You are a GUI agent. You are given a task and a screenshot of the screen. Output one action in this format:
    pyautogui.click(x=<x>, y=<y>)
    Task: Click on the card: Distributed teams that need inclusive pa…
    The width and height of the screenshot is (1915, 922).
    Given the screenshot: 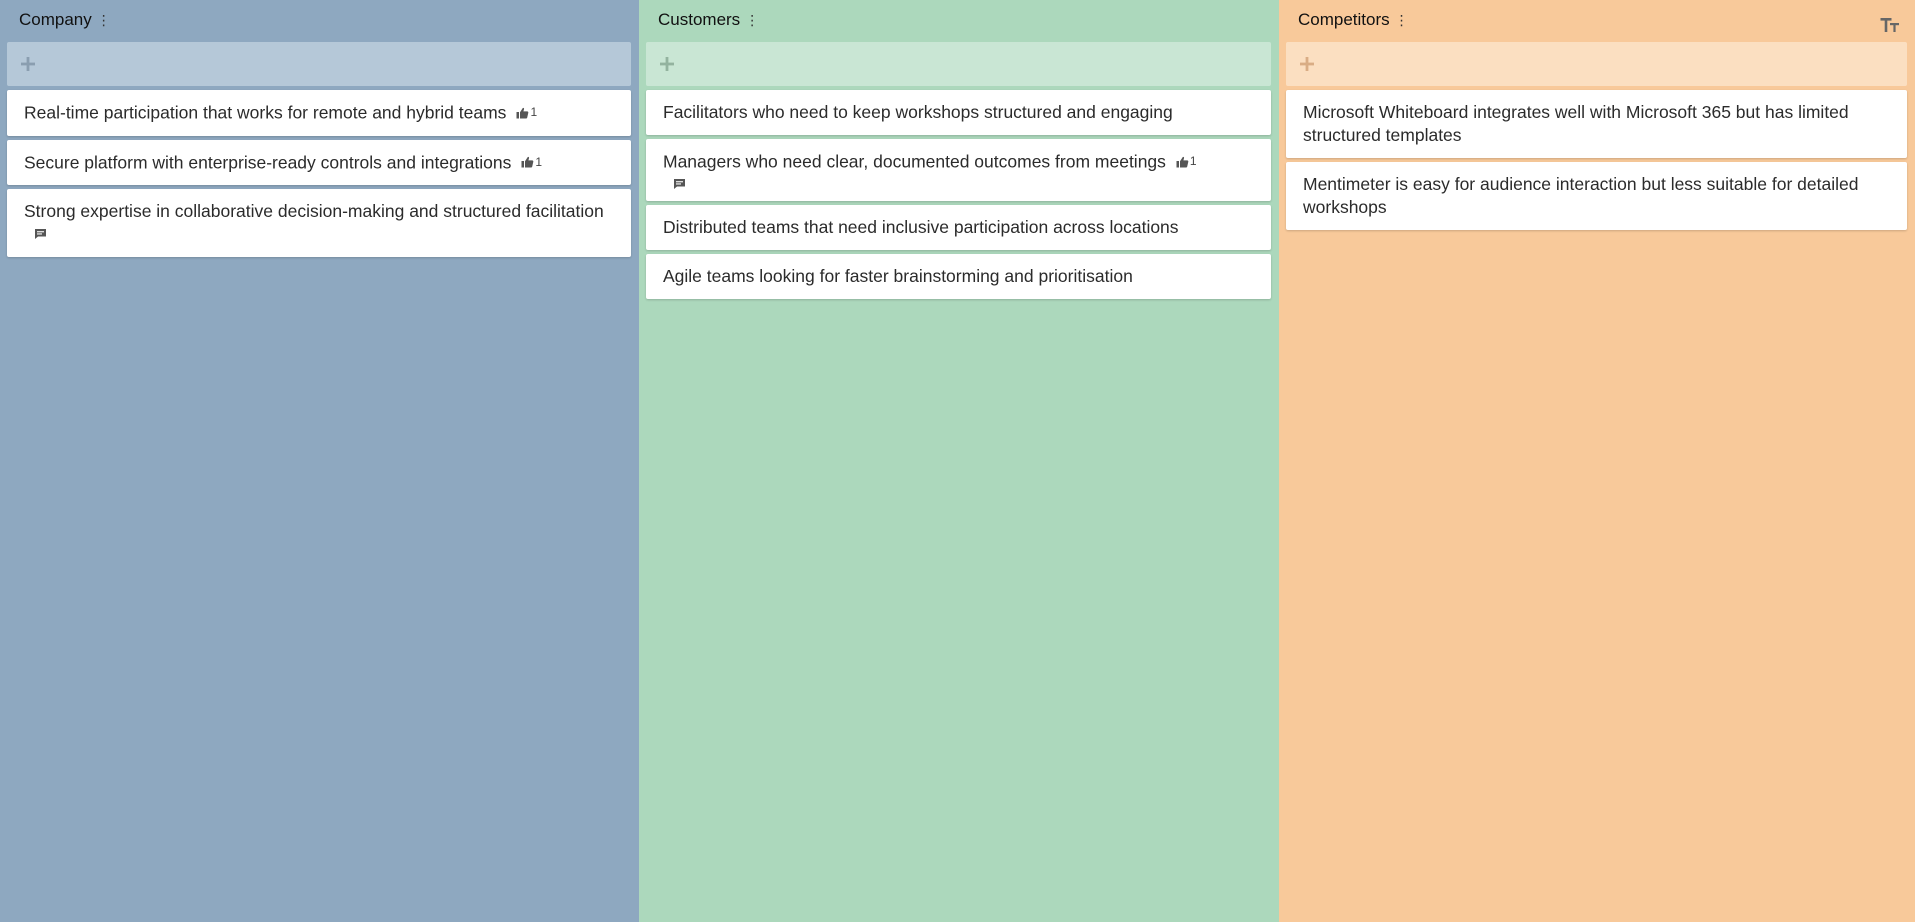 What is the action you would take?
    pyautogui.click(x=958, y=227)
    